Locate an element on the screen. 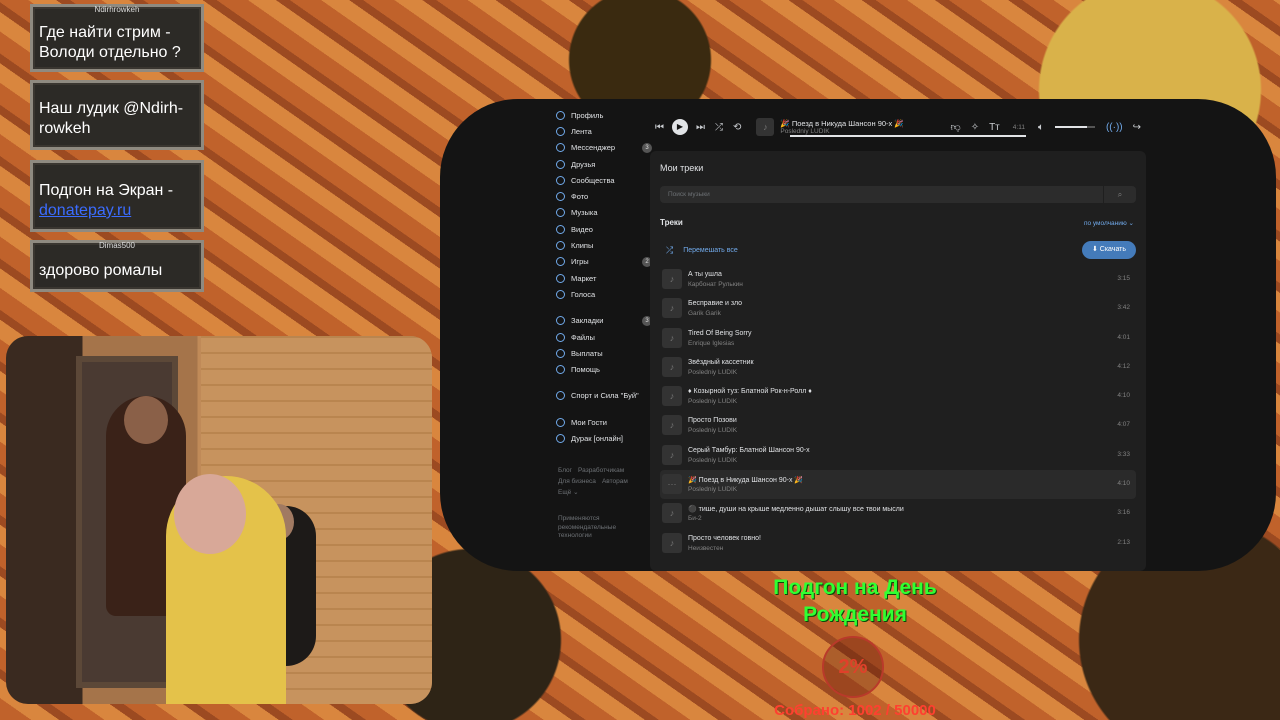 This screenshot has height=720, width=1280. track-artist: Неизвестен is located at coordinates (705, 548).